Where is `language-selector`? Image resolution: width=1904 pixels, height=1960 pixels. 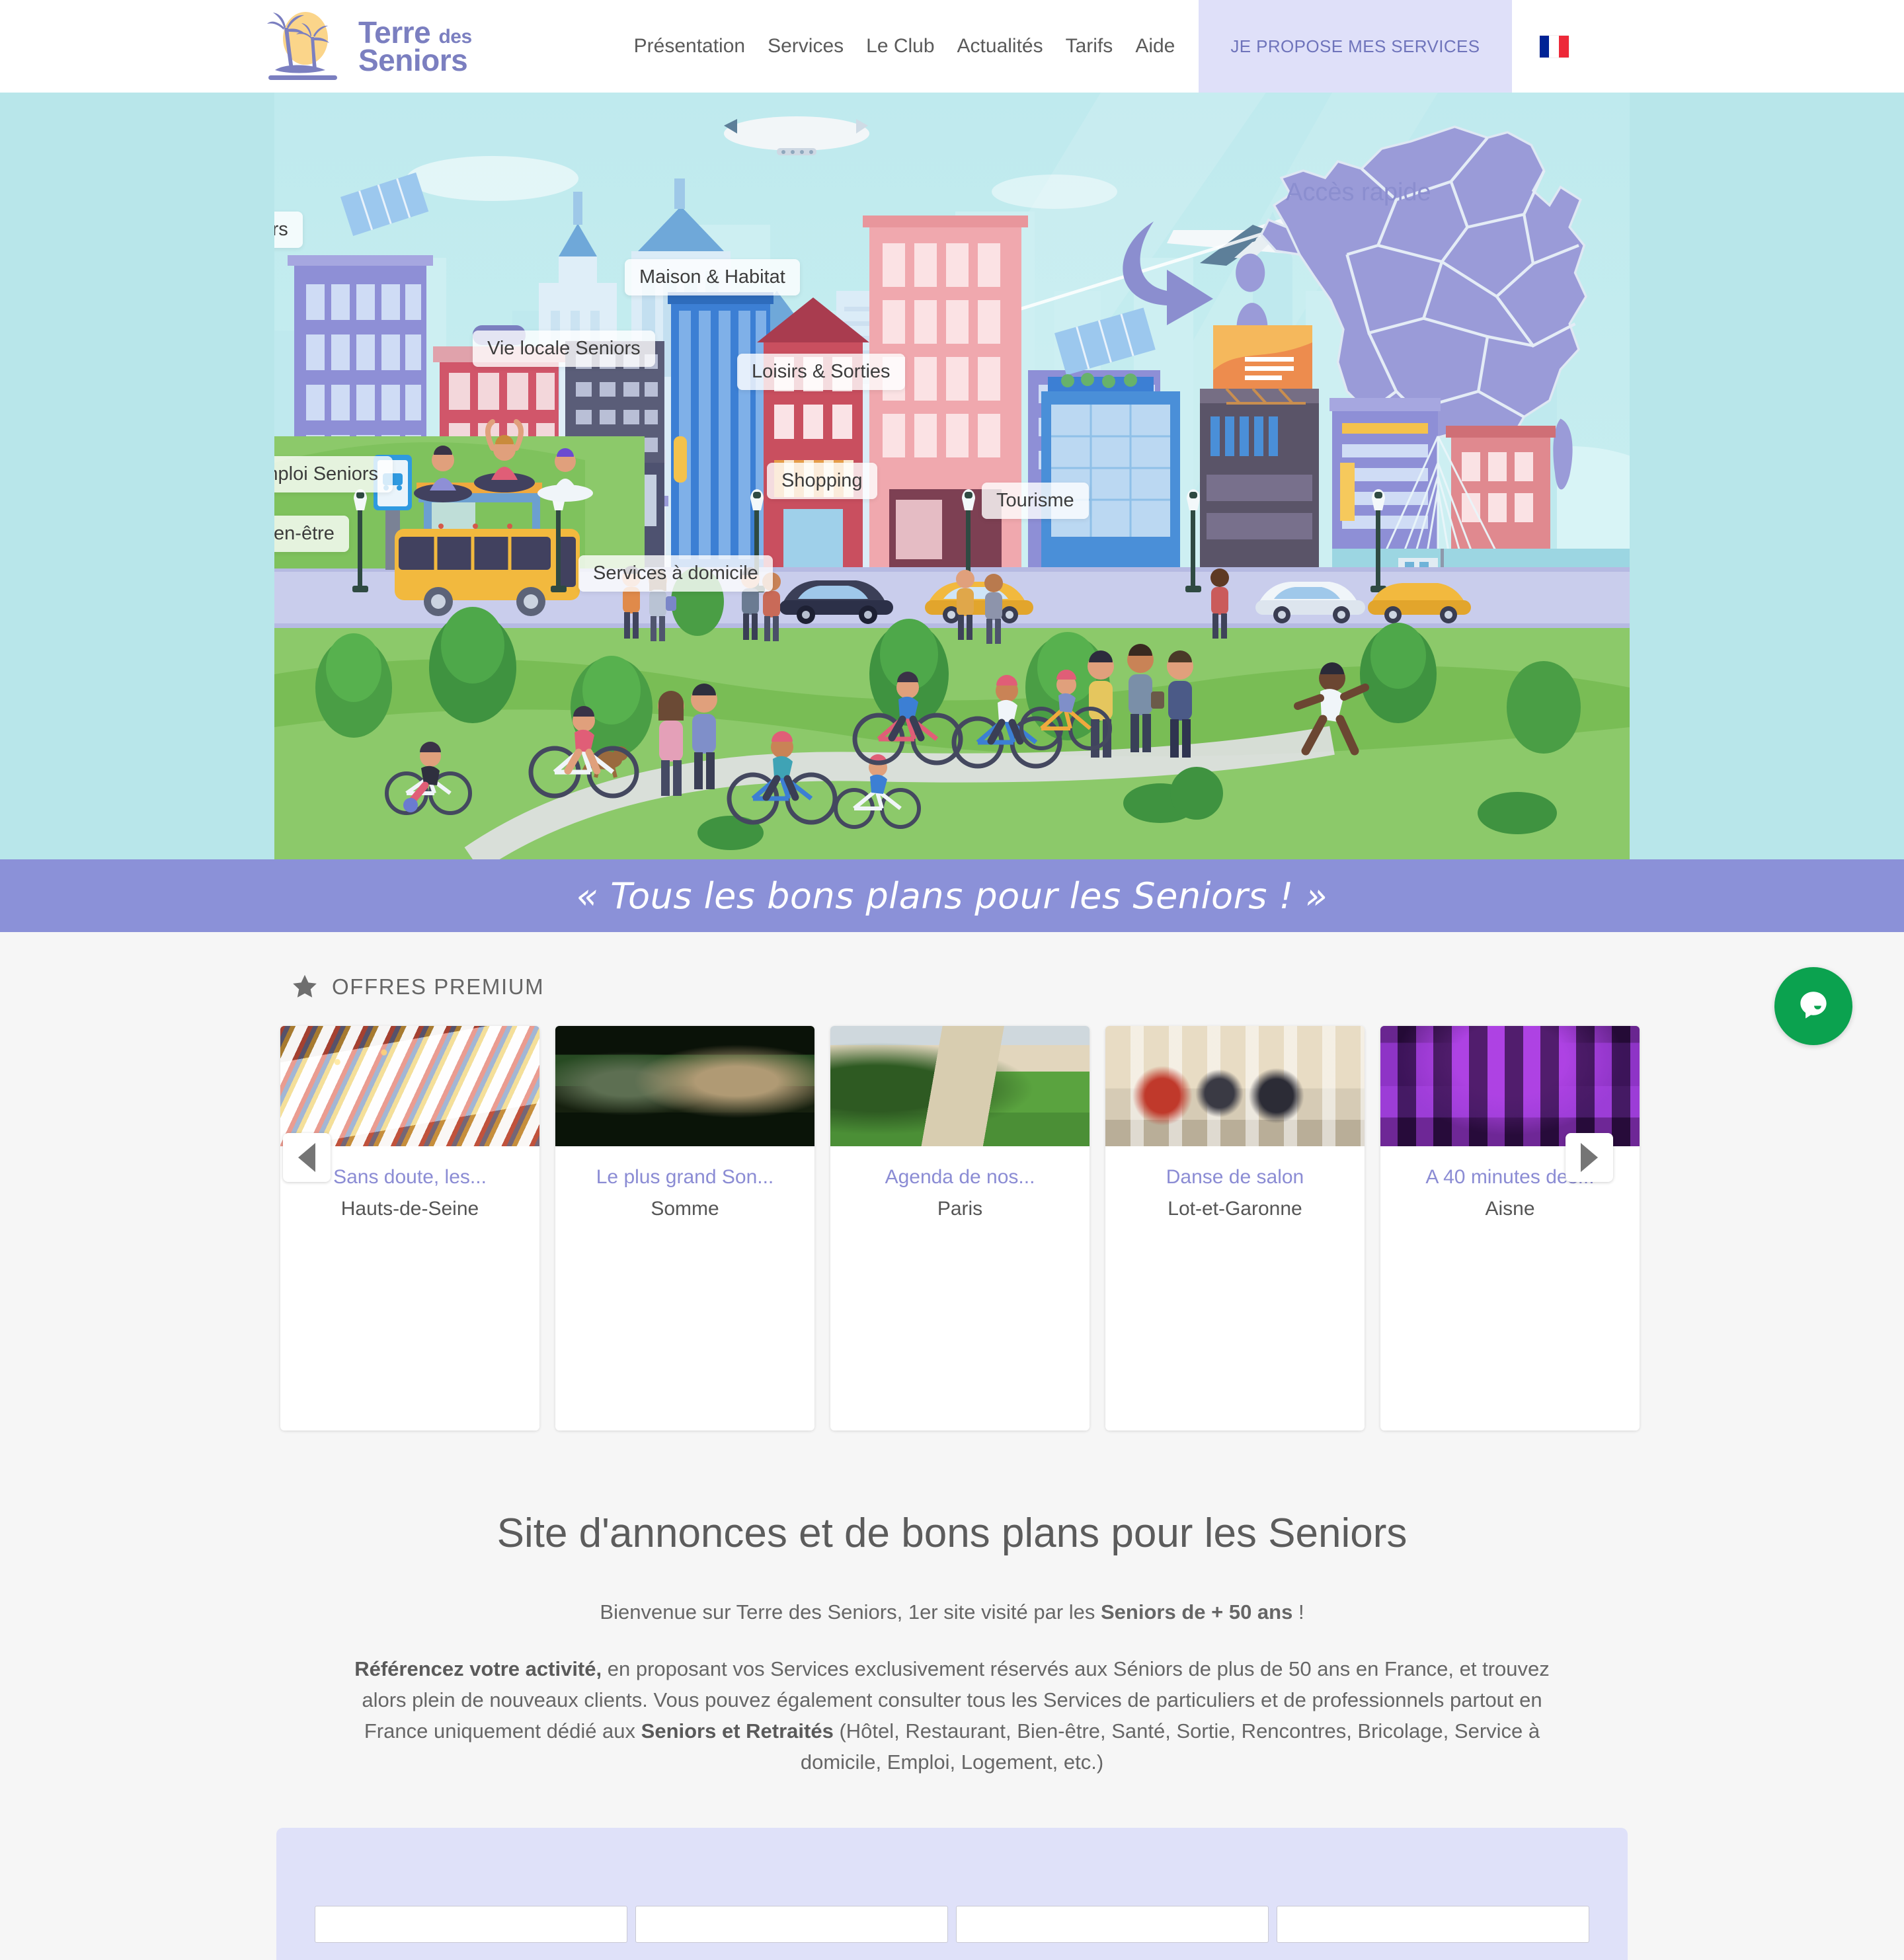 language-selector is located at coordinates (1554, 46).